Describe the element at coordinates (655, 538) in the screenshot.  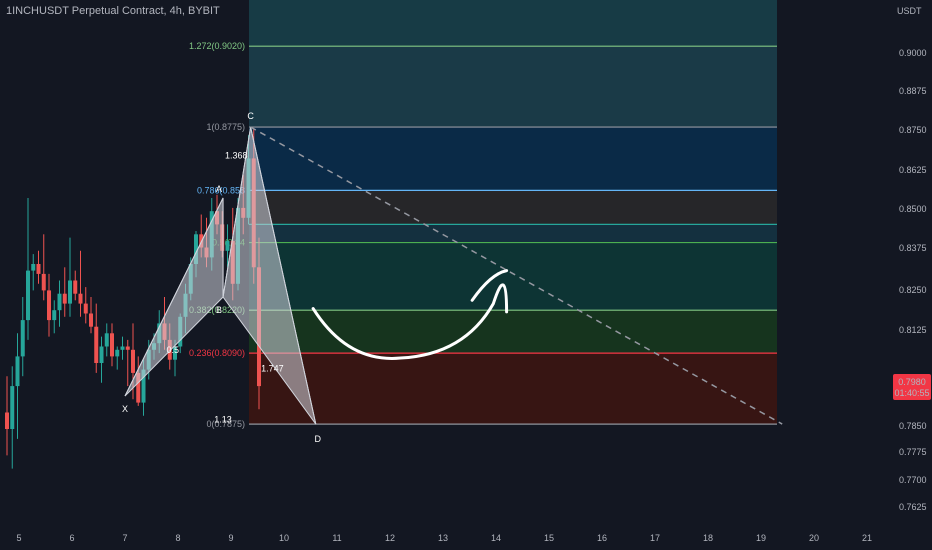
I see `time-tick: 17` at that location.